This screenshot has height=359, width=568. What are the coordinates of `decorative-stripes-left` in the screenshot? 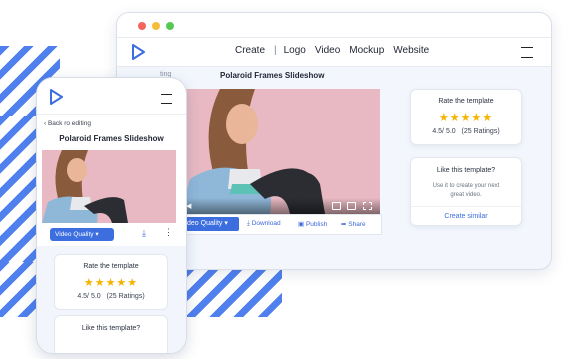 It's located at (19, 191).